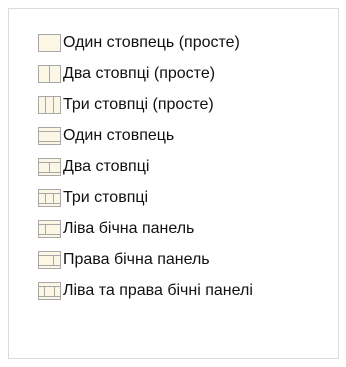  I want to click on layout-option-two-columns-simple: Два стовпці (просте), so click(145, 74).